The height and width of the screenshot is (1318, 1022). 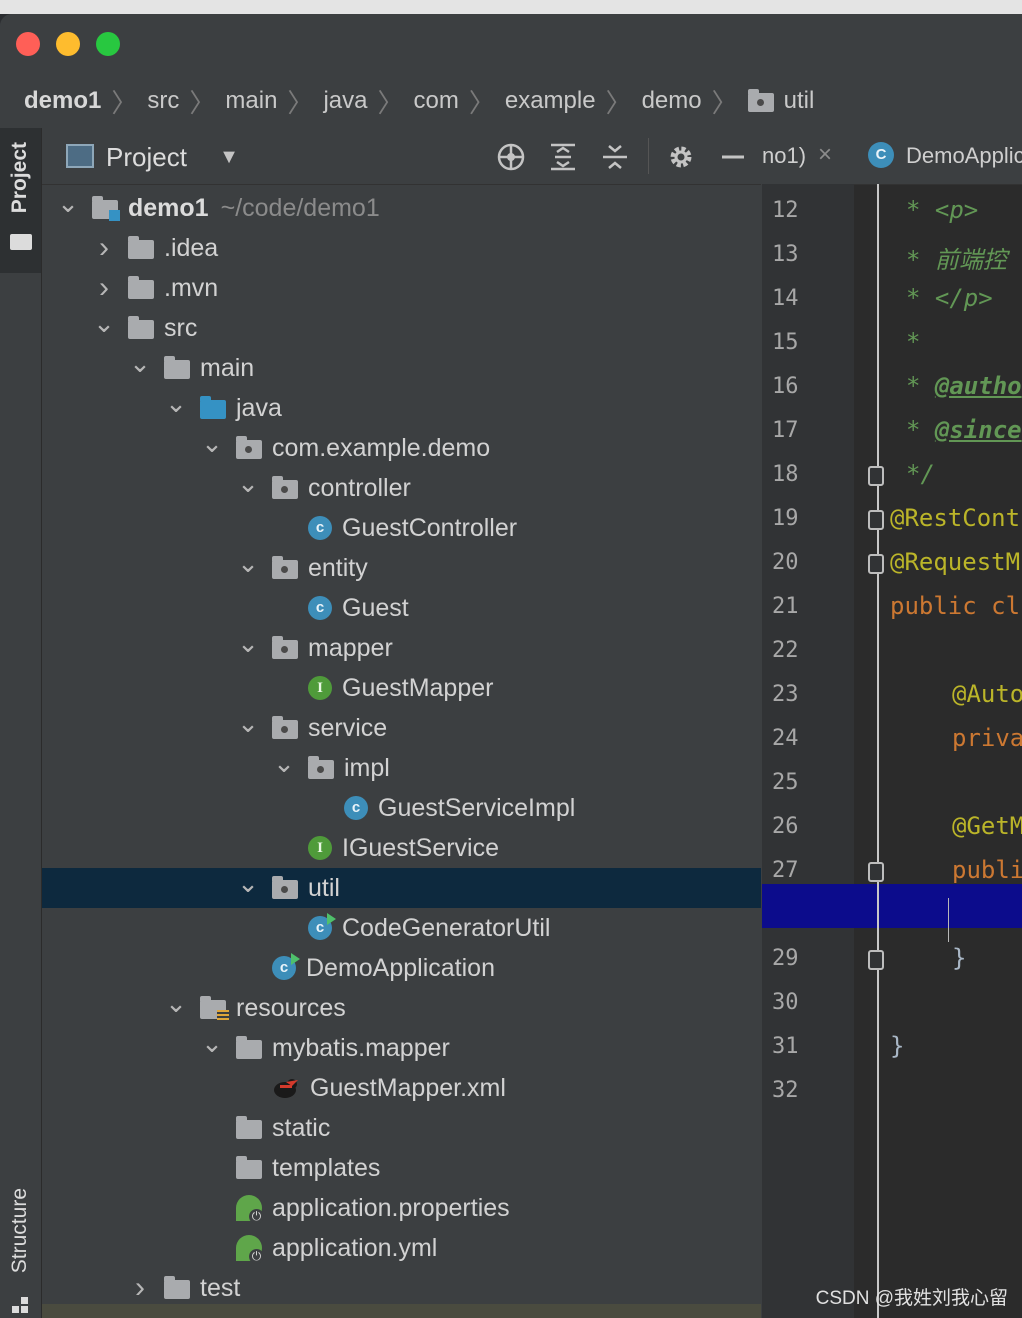 What do you see at coordinates (421, 847) in the screenshot?
I see `tree-item-label: IGuestService` at bounding box center [421, 847].